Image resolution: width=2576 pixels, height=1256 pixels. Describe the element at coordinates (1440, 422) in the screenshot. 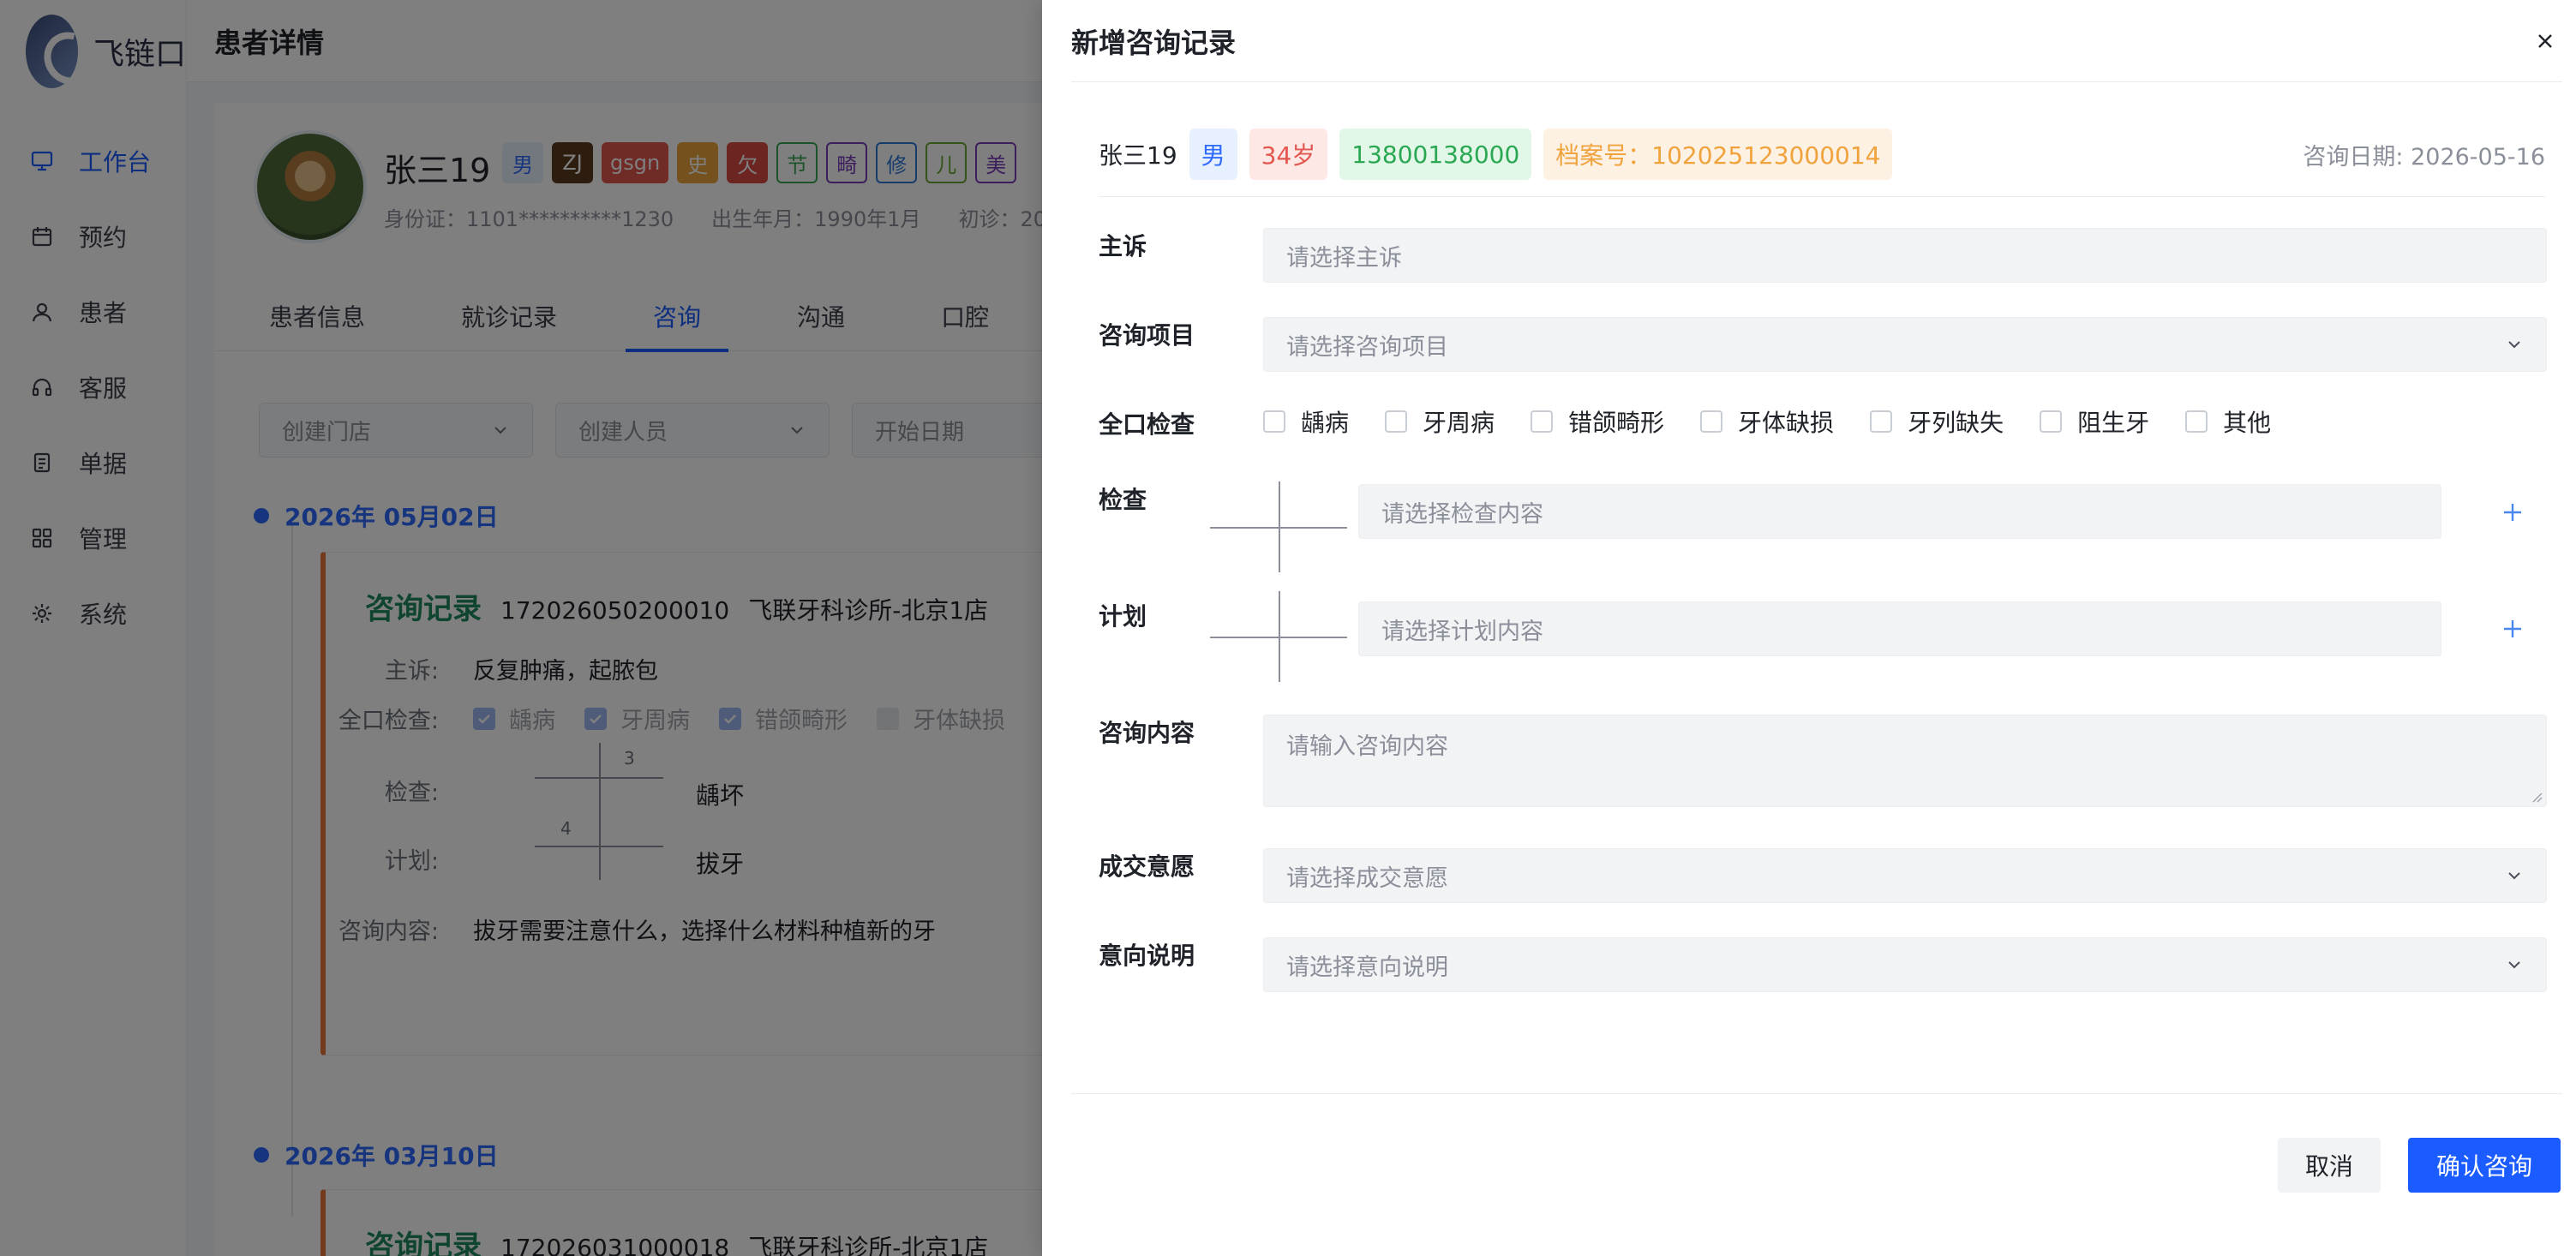

I see `exam-checkbox-periodontal: 牙周病` at that location.